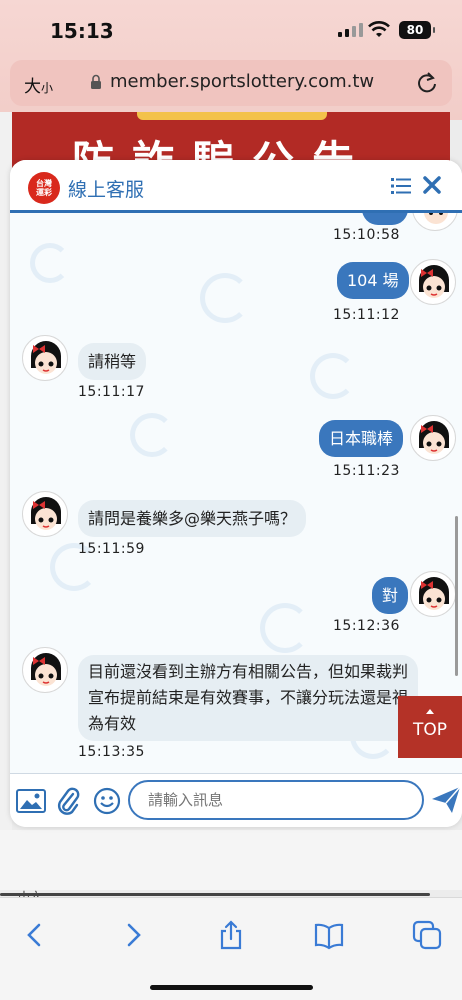  What do you see at coordinates (417, 30) in the screenshot?
I see `battery-icon: 80` at bounding box center [417, 30].